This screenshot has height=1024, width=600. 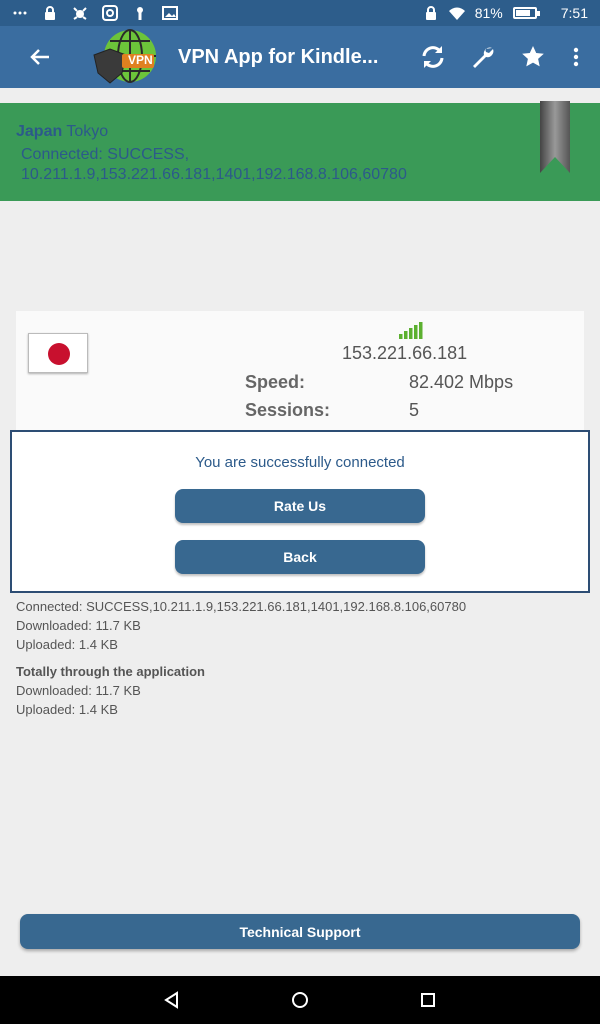 I want to click on overflow-menu-button, so click(x=576, y=57).